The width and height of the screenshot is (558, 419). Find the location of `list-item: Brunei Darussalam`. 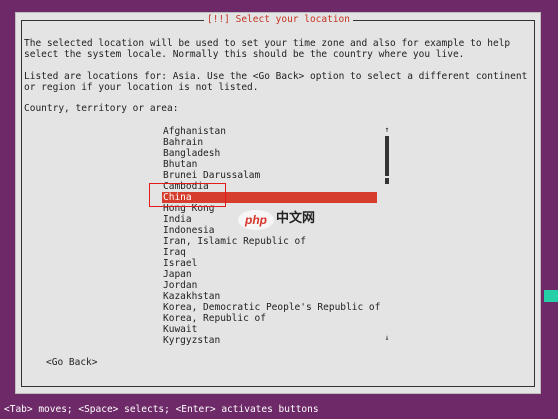

list-item: Brunei Darussalam is located at coordinates (269, 175).